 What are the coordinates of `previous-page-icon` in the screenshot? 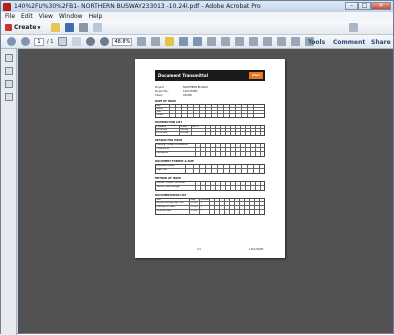 It's located at (11, 41).